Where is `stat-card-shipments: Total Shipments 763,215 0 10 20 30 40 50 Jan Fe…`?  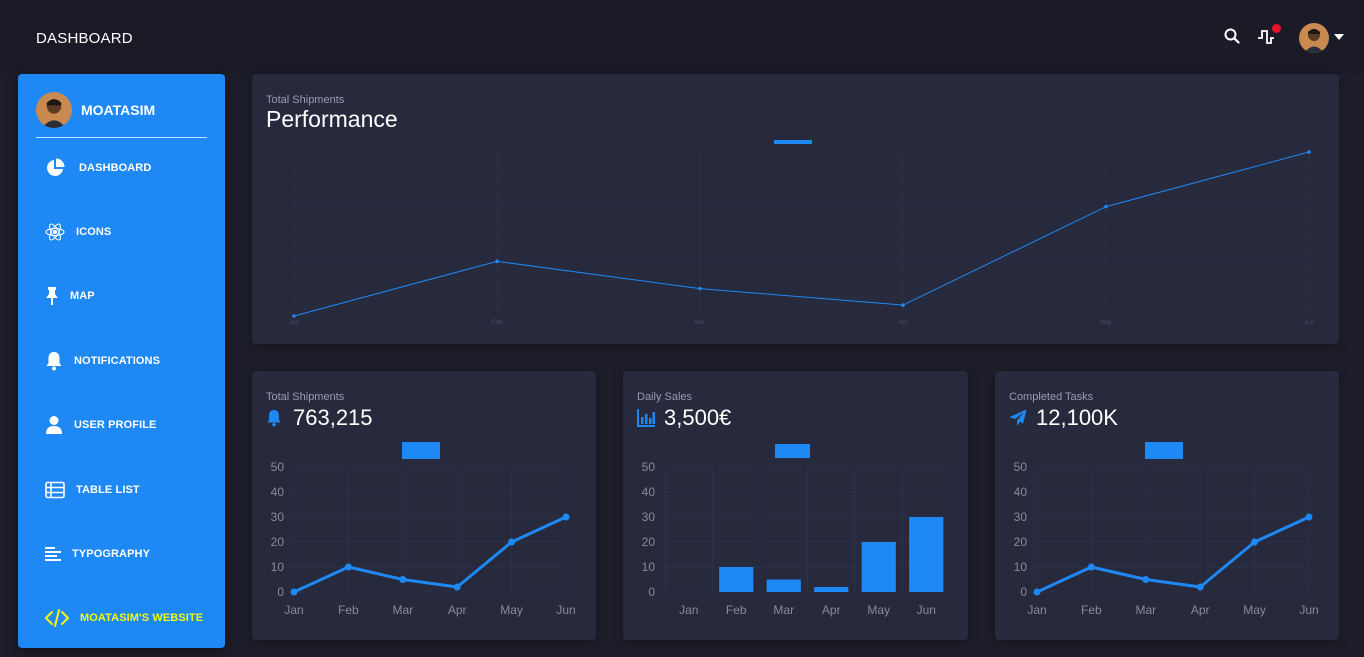
stat-card-shipments: Total Shipments 763,215 0 10 20 30 40 50 Jan Fe… is located at coordinates (424, 505).